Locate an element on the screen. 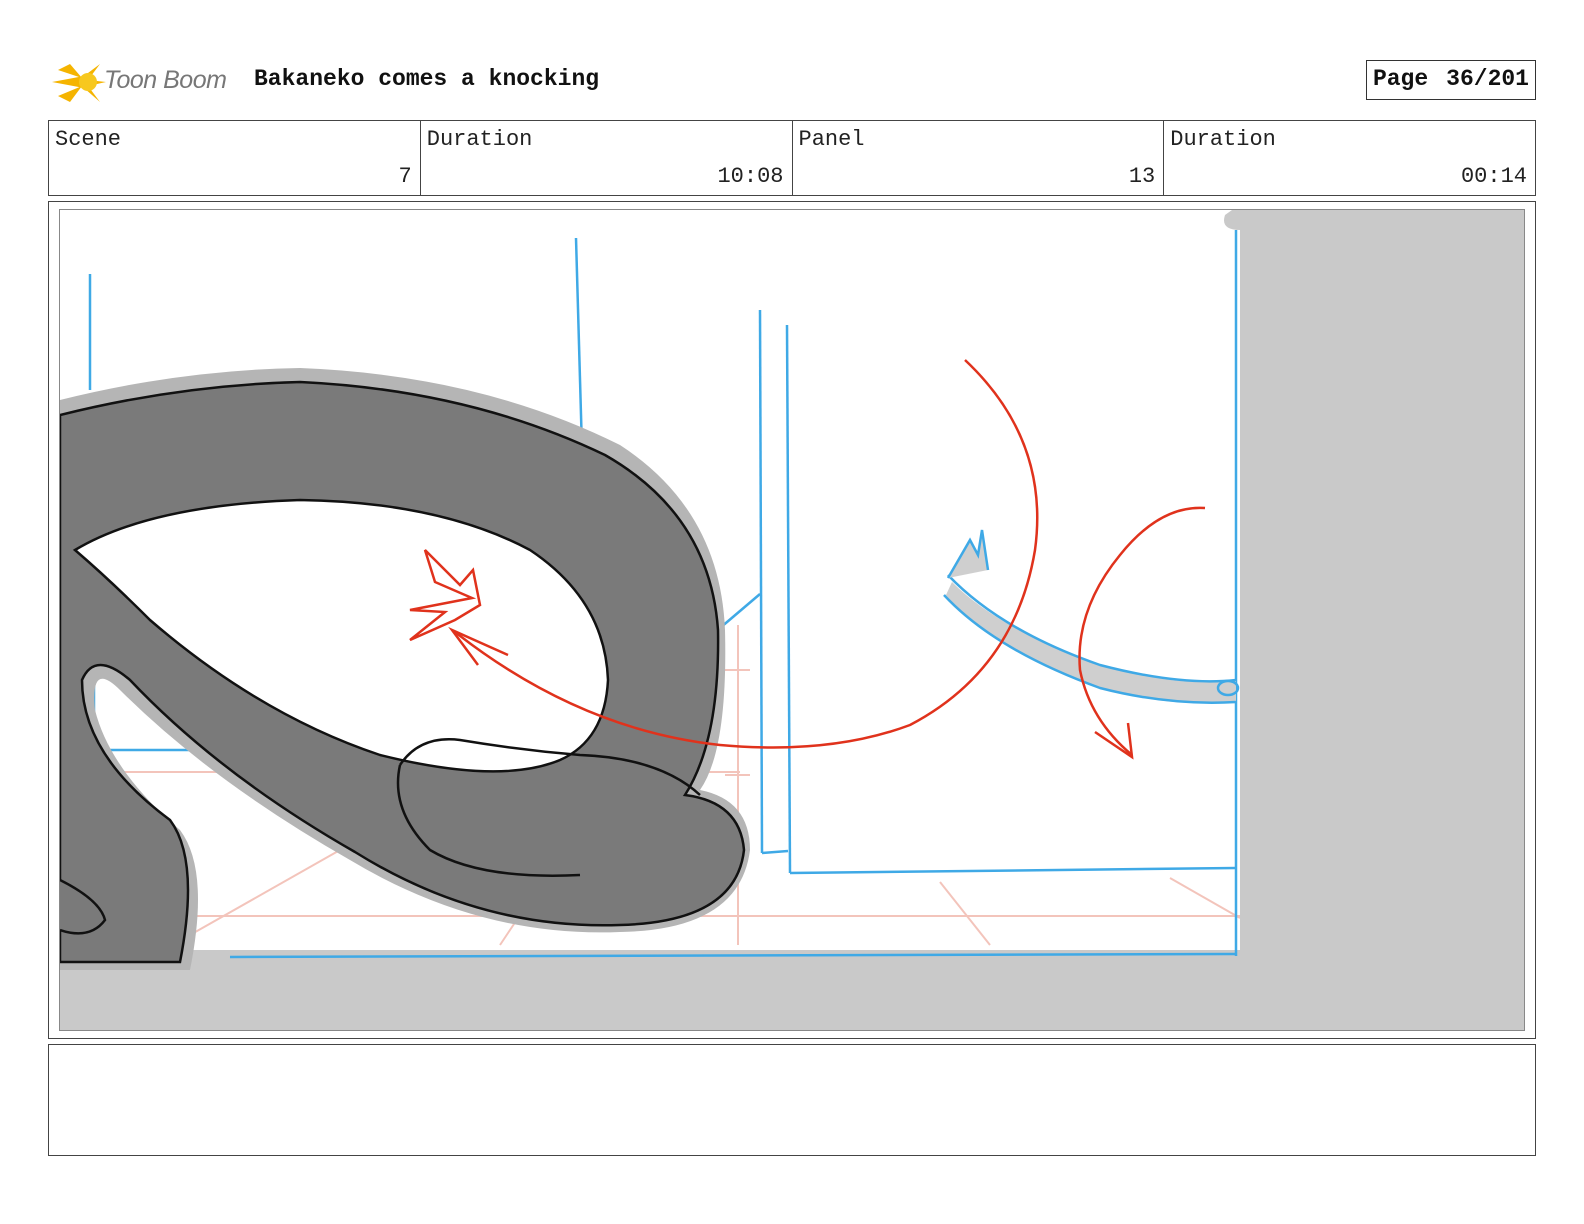  cat-tail-sketch is located at coordinates (1091, 616).